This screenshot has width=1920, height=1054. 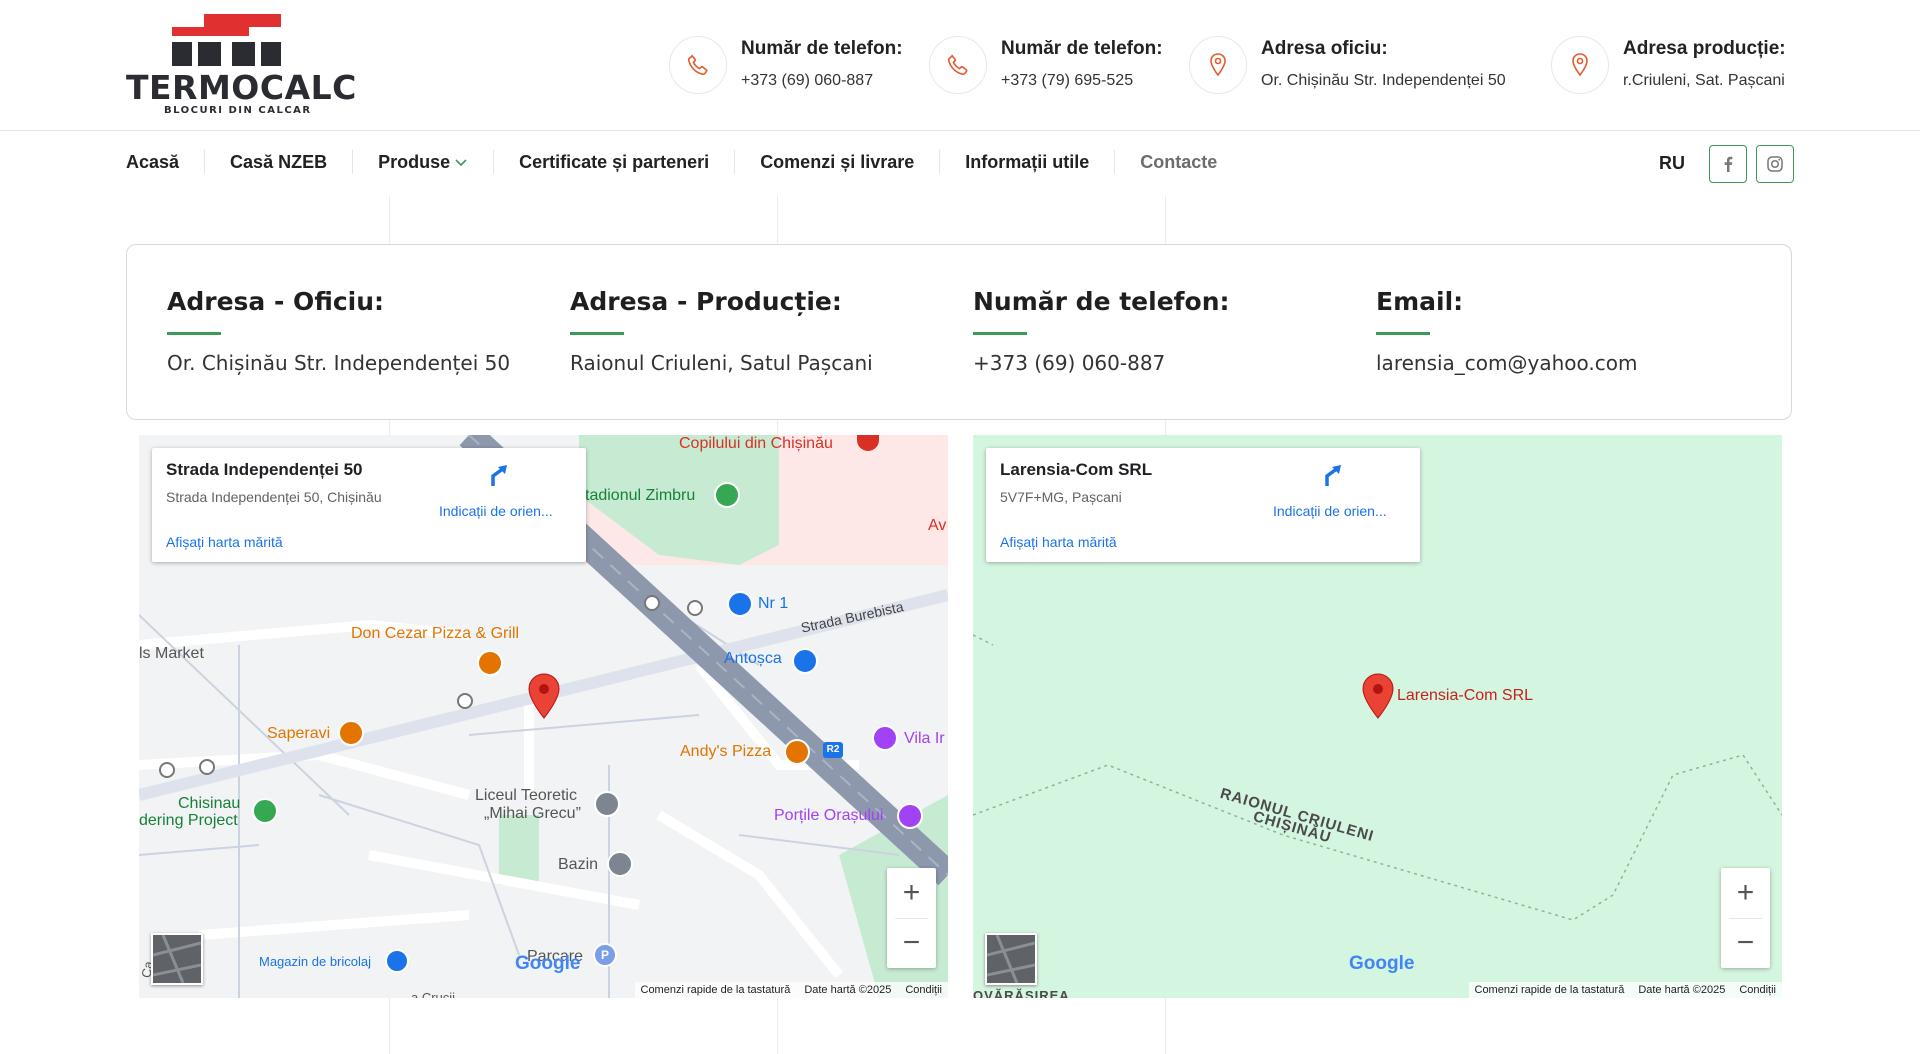 What do you see at coordinates (526, 795) in the screenshot?
I see `map-label: Liceul Teoretic` at bounding box center [526, 795].